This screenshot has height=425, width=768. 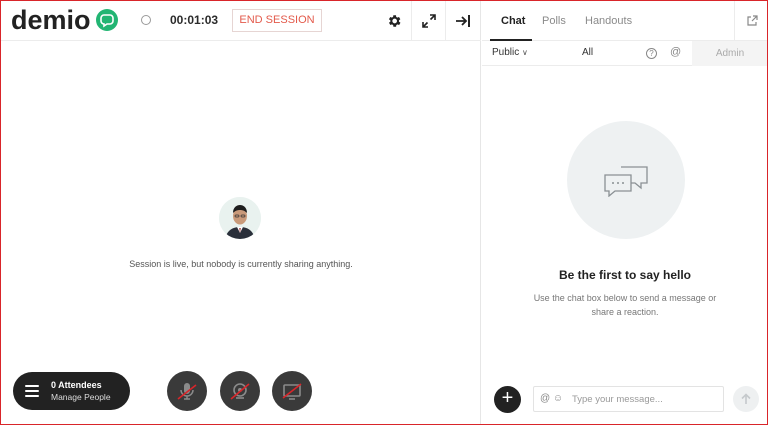 I want to click on mic-off-icon, so click(x=187, y=391).